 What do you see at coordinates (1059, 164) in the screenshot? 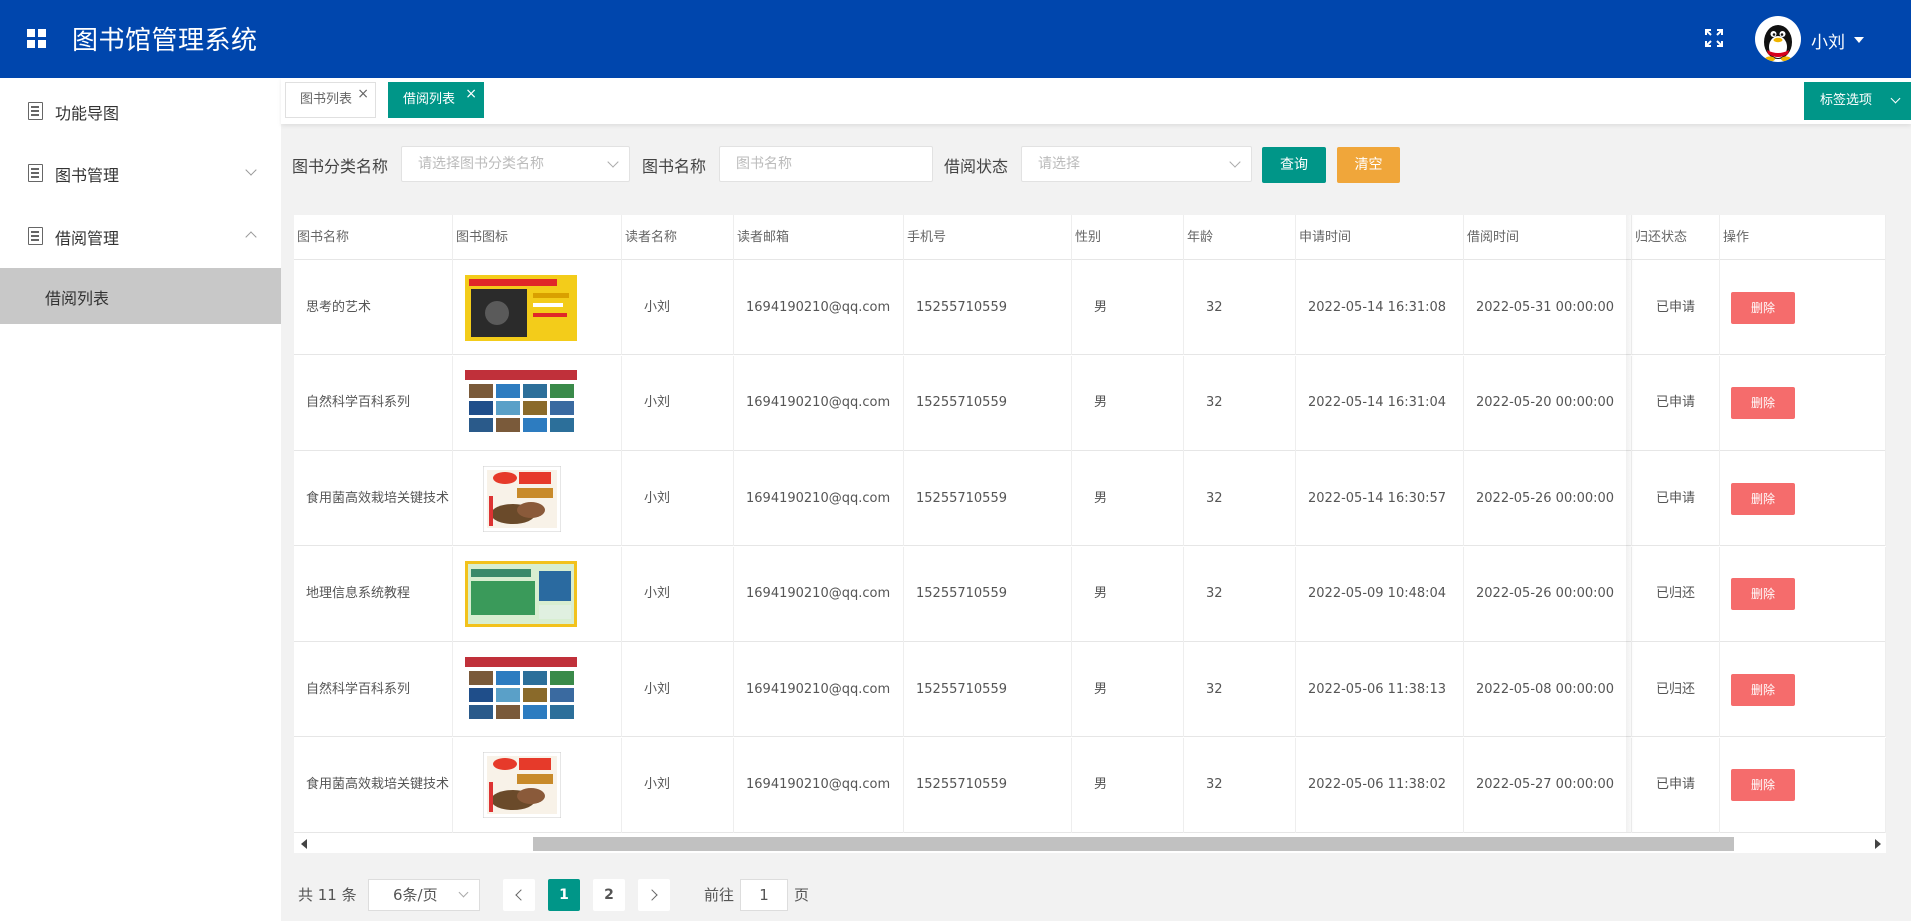
I see `borrow-status-placeholder: 请选择` at bounding box center [1059, 164].